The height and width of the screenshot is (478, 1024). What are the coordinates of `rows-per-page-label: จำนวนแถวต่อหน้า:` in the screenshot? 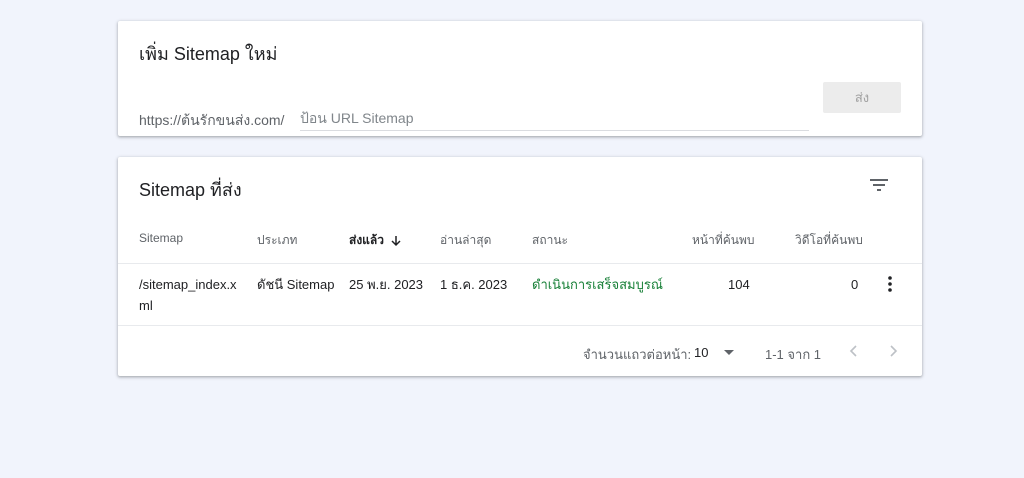 It's located at (637, 354).